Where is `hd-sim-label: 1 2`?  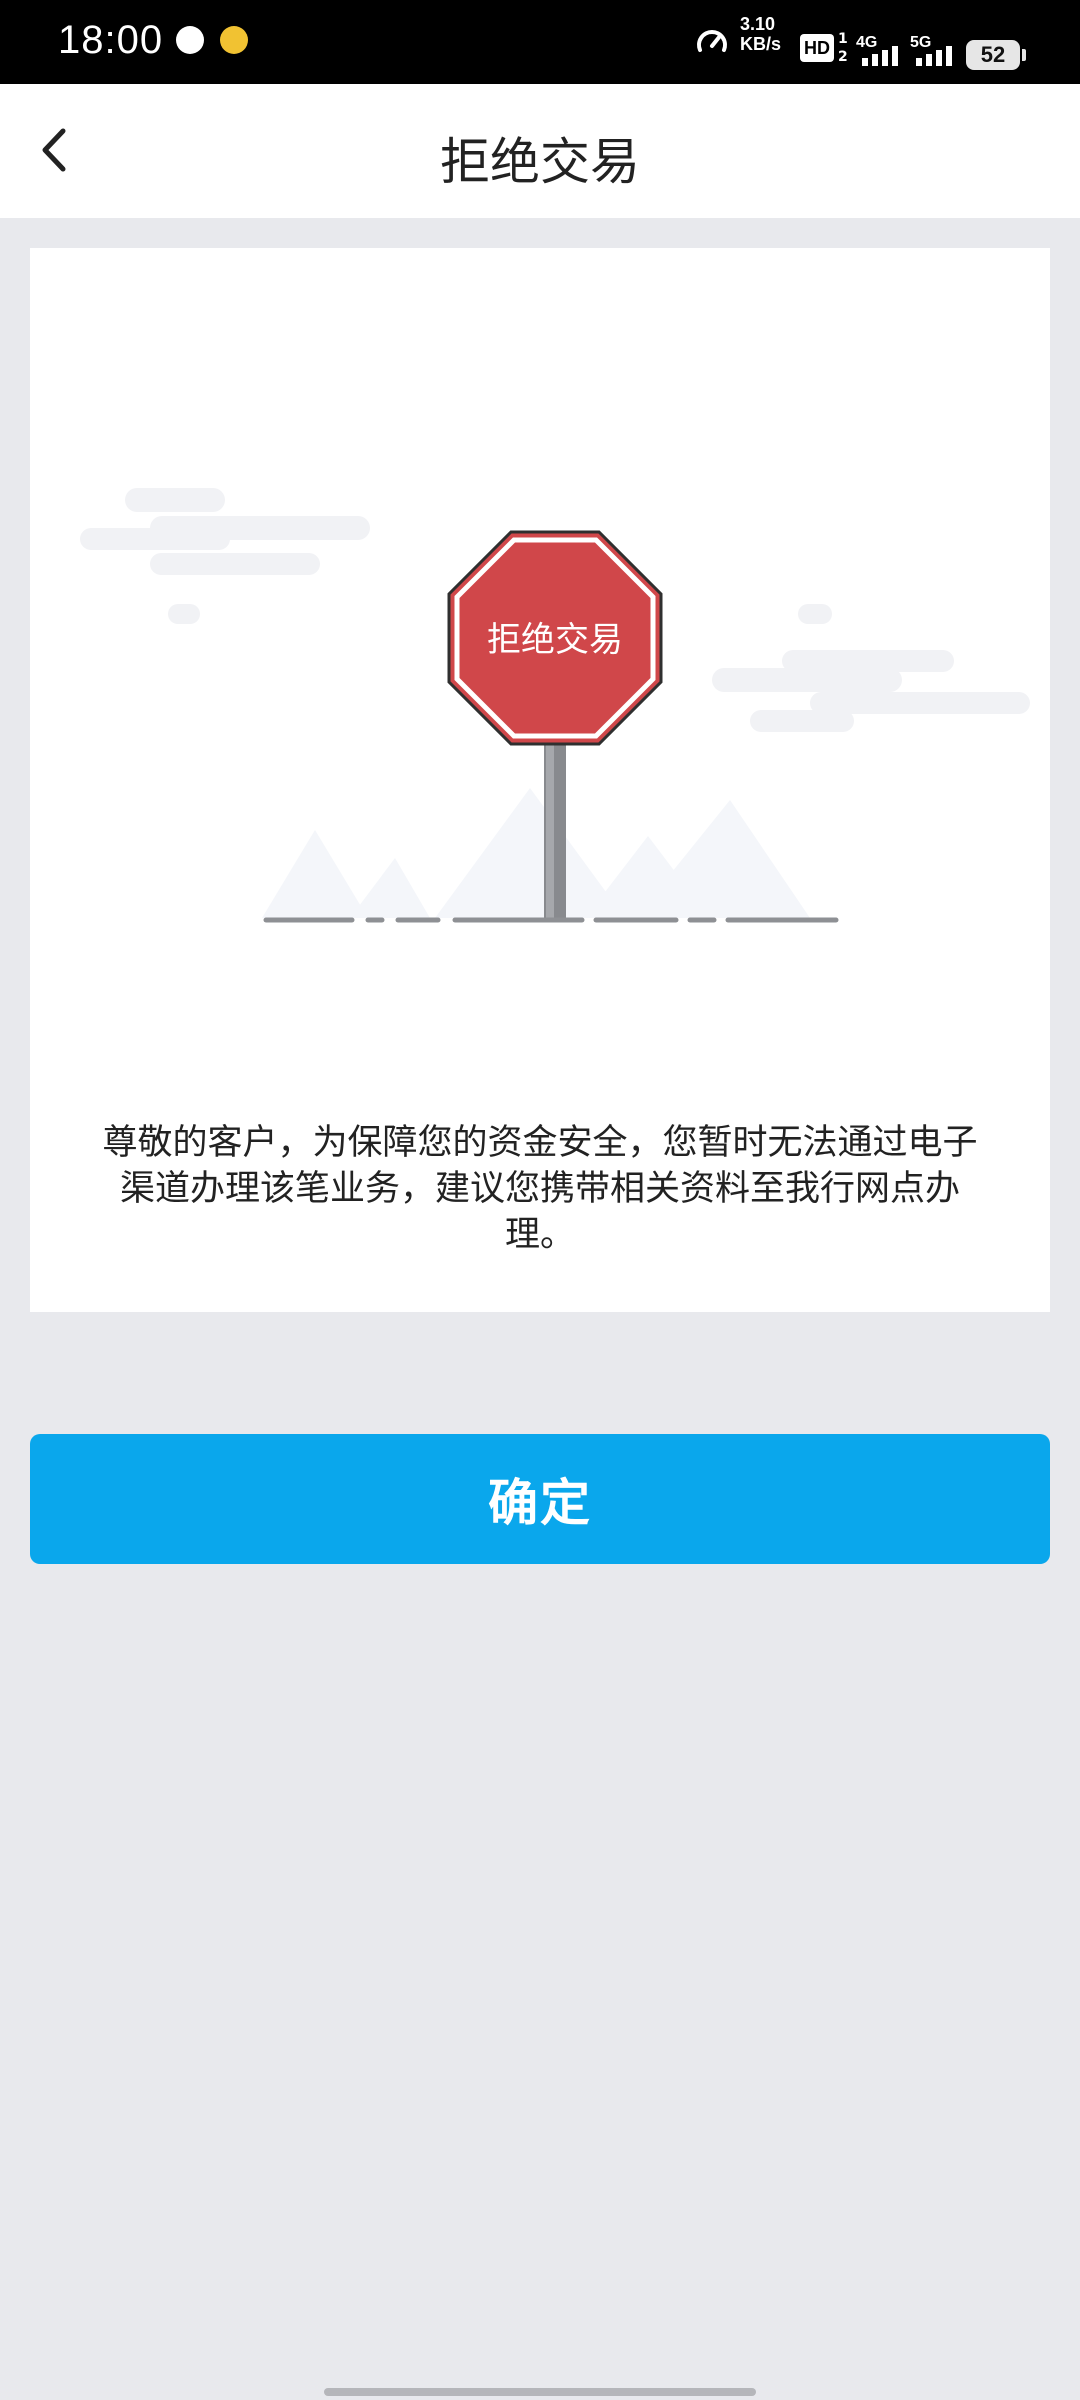
hd-sim-label: 1 2 is located at coordinates (843, 48).